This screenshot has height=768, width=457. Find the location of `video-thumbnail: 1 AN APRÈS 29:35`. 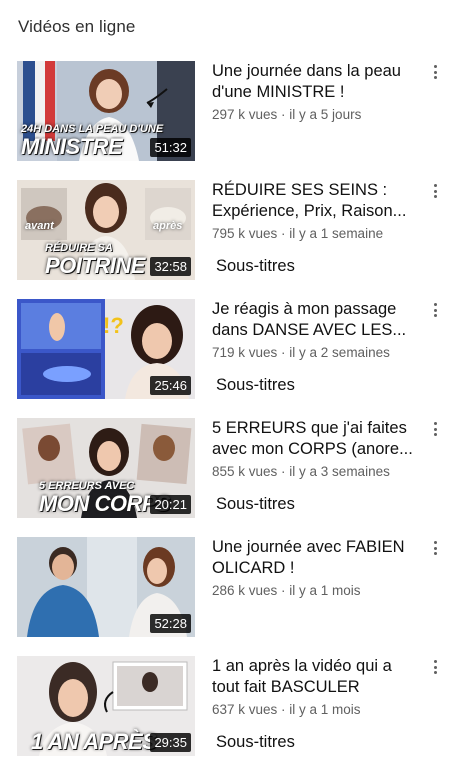

video-thumbnail: 1 AN APRÈS 29:35 is located at coordinates (106, 706).